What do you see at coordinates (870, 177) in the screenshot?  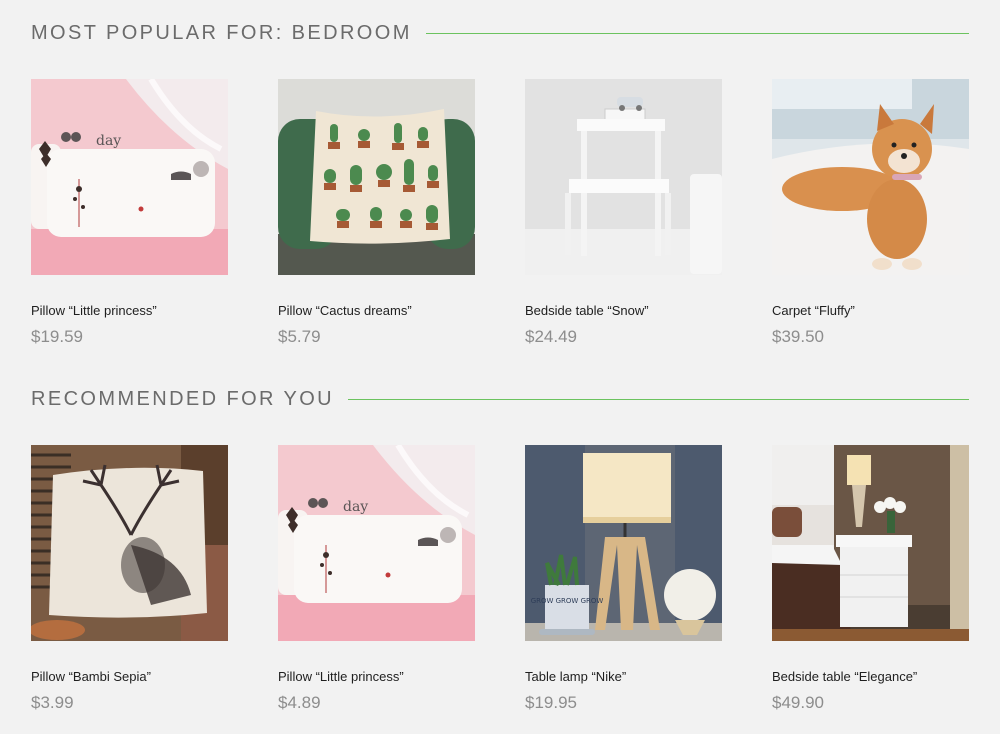 I see `product-image-carpet-fluffy` at bounding box center [870, 177].